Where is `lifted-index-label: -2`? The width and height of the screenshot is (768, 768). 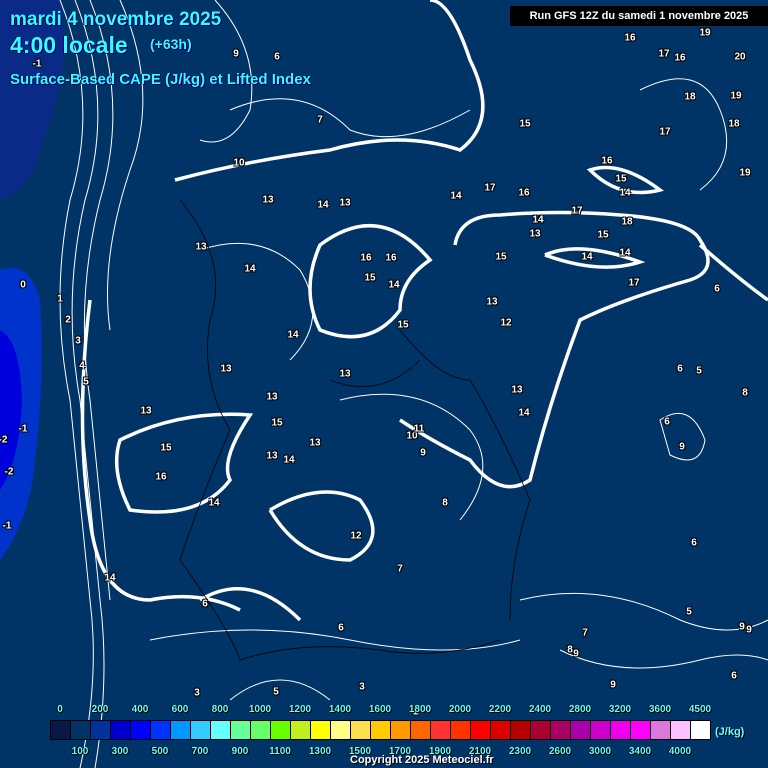 lifted-index-label: -2 is located at coordinates (4, 440).